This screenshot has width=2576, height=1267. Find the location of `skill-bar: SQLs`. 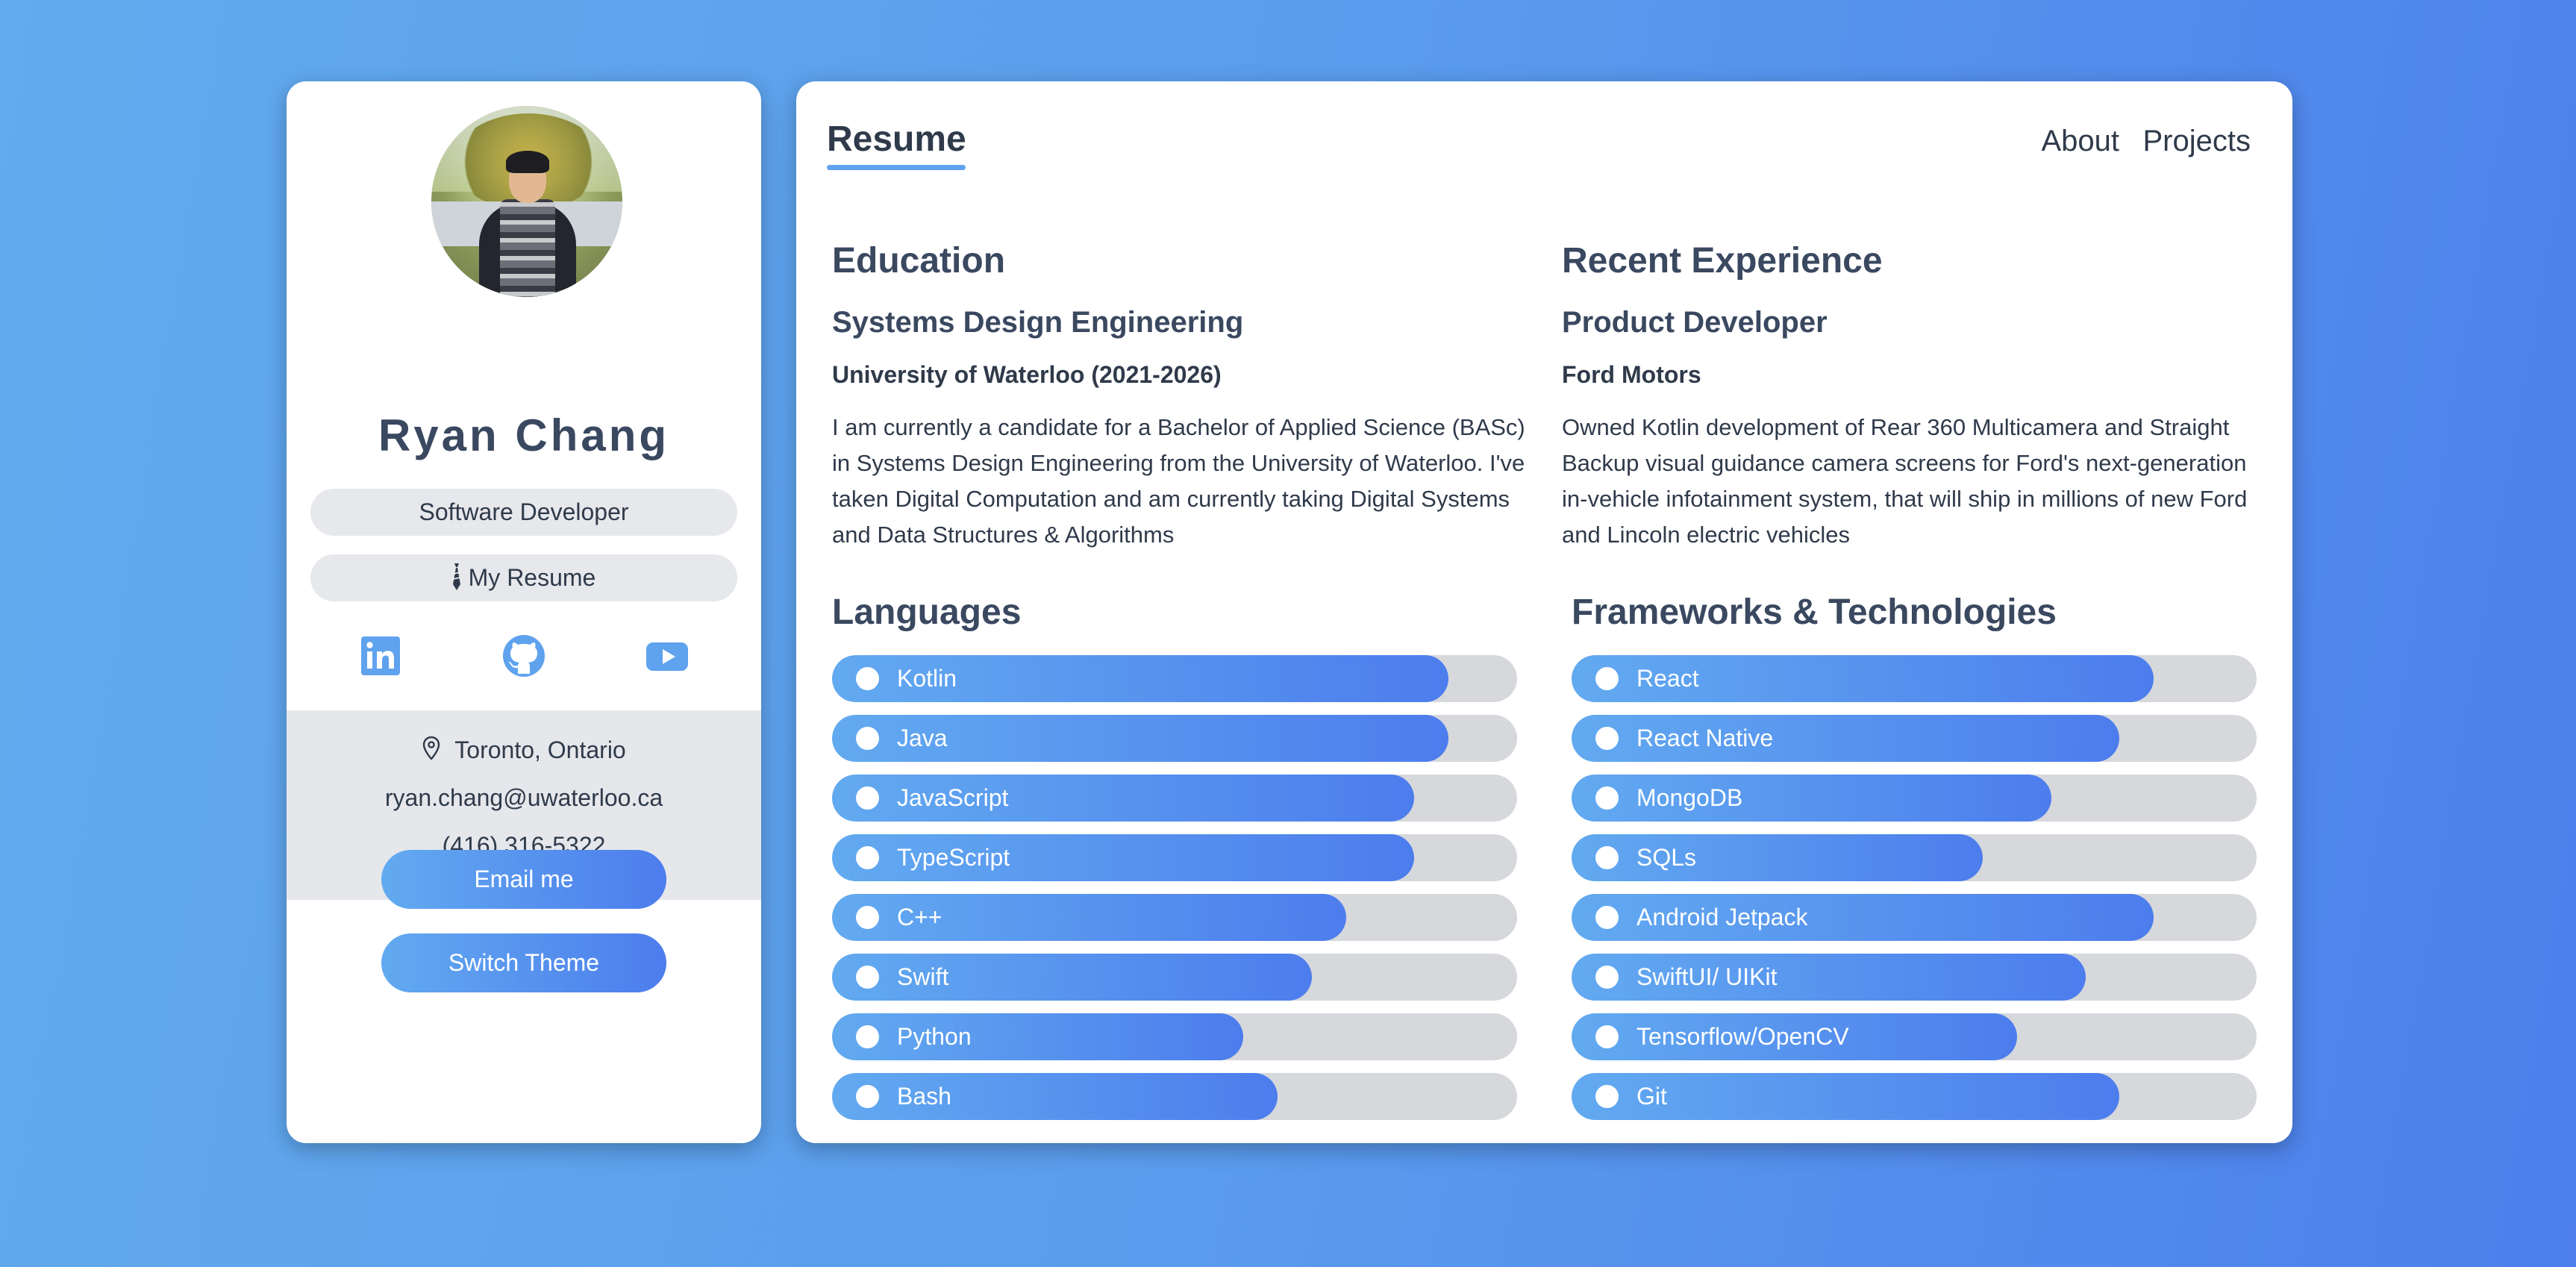

skill-bar: SQLs is located at coordinates (1914, 857).